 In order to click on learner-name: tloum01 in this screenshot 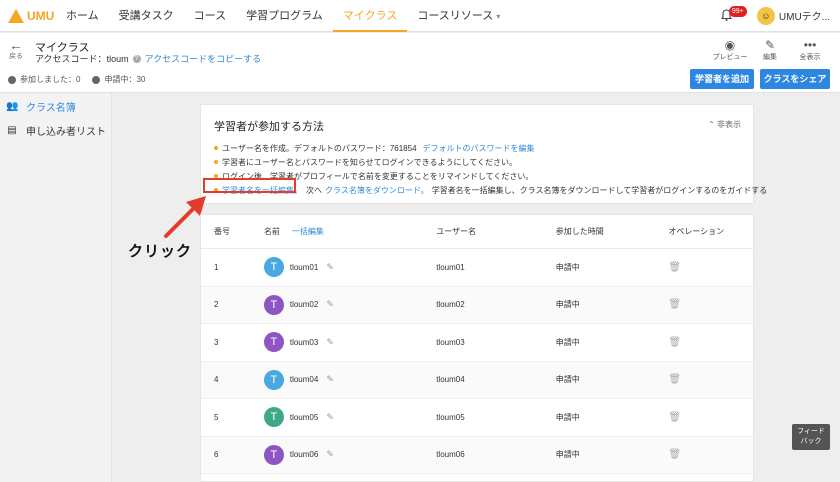, I will do `click(304, 267)`.